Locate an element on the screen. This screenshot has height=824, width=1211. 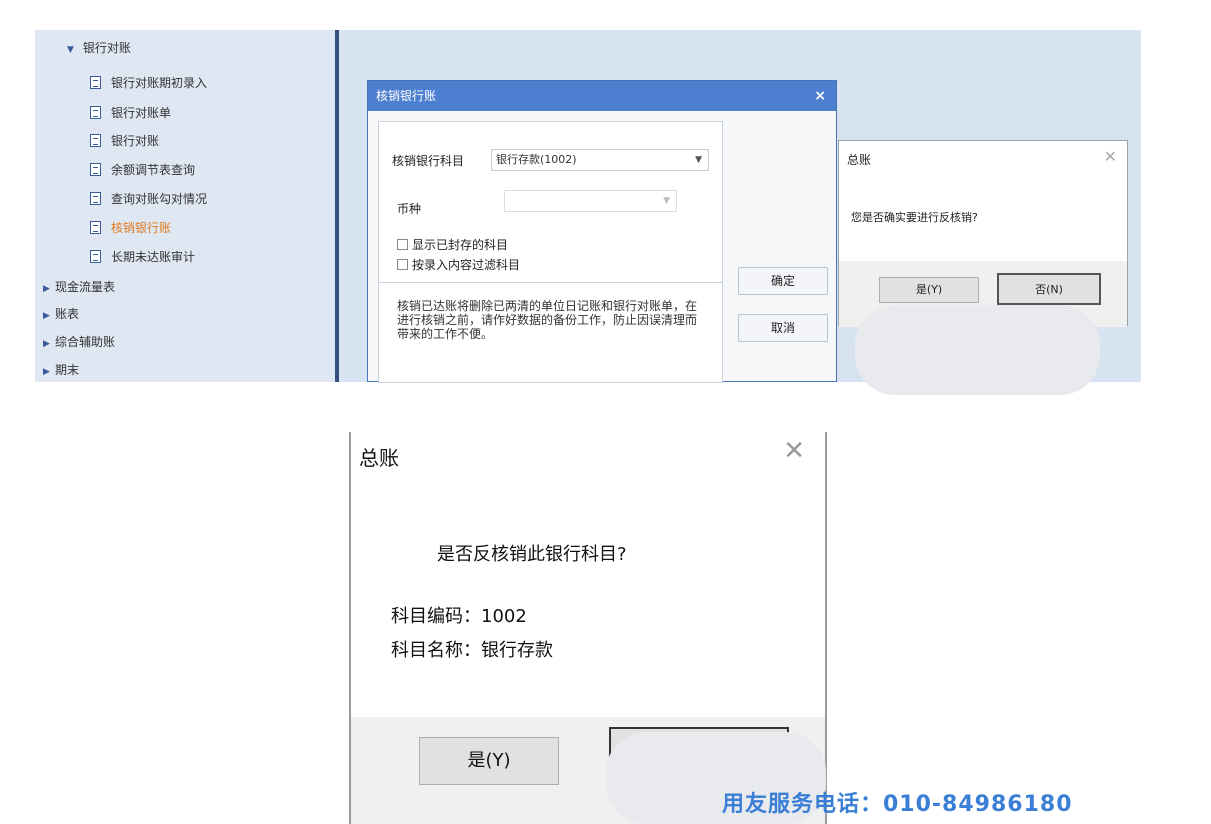
currency-select: ▼ is located at coordinates (590, 201).